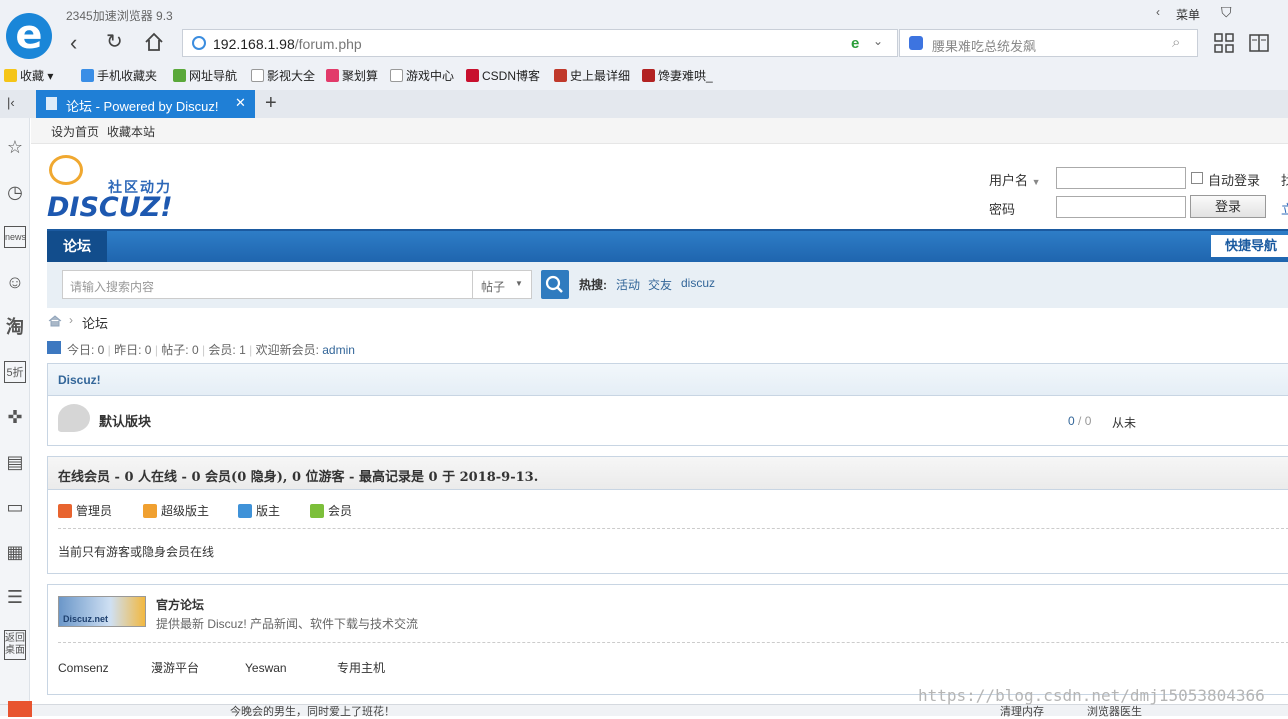 The height and width of the screenshot is (719, 1288). I want to click on favorites-star-icon: ☆, so click(15, 147).